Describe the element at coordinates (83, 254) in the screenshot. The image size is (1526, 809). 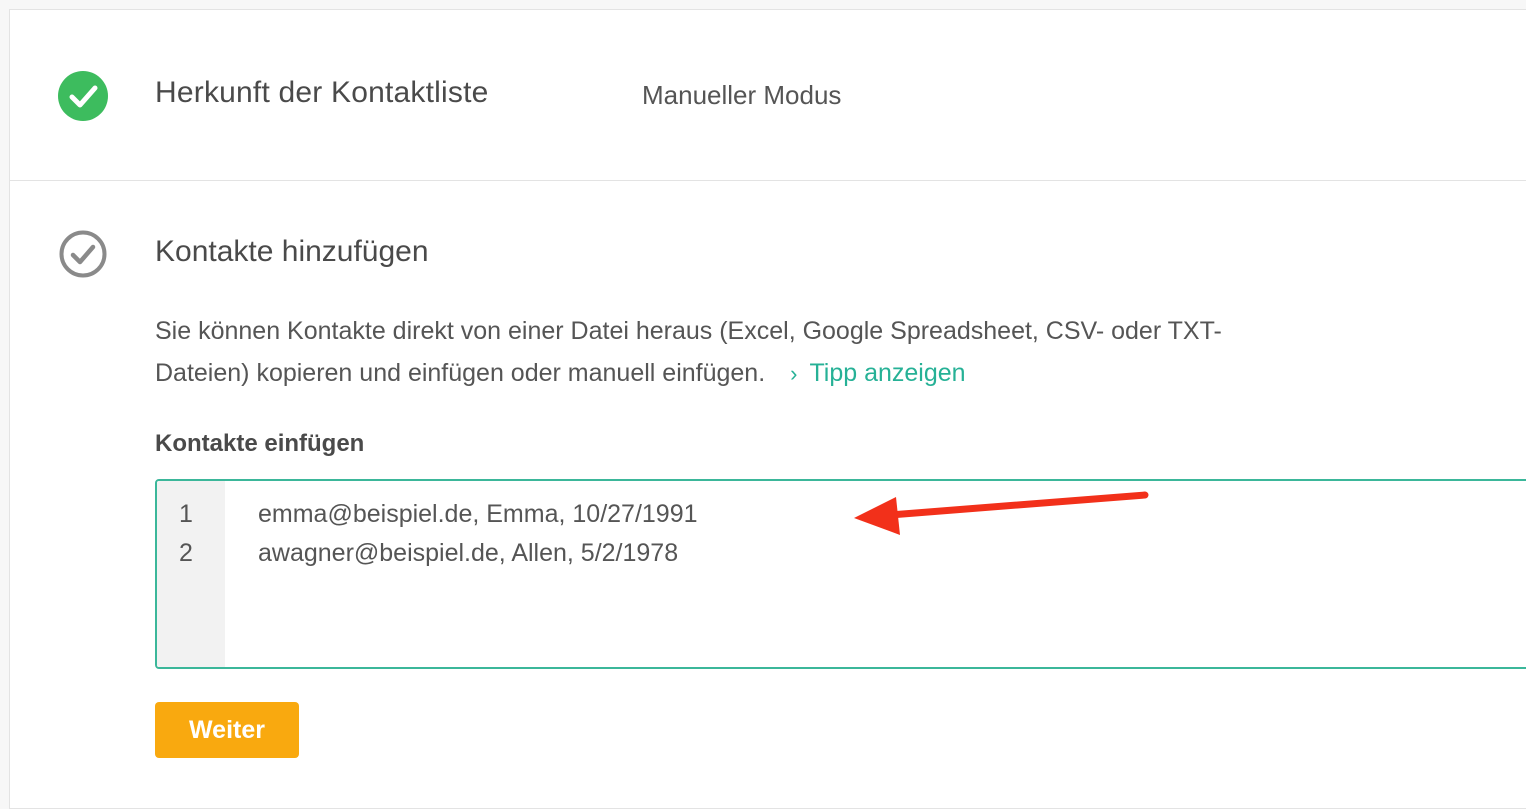
I see `check-circle-outline-icon` at that location.